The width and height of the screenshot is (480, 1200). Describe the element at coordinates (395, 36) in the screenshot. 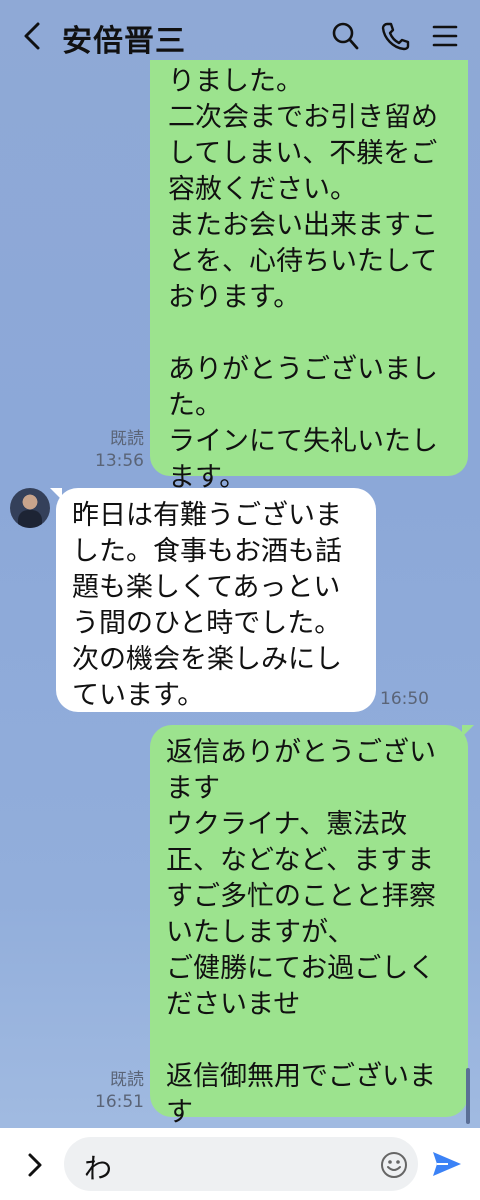

I see `phone-icon` at that location.